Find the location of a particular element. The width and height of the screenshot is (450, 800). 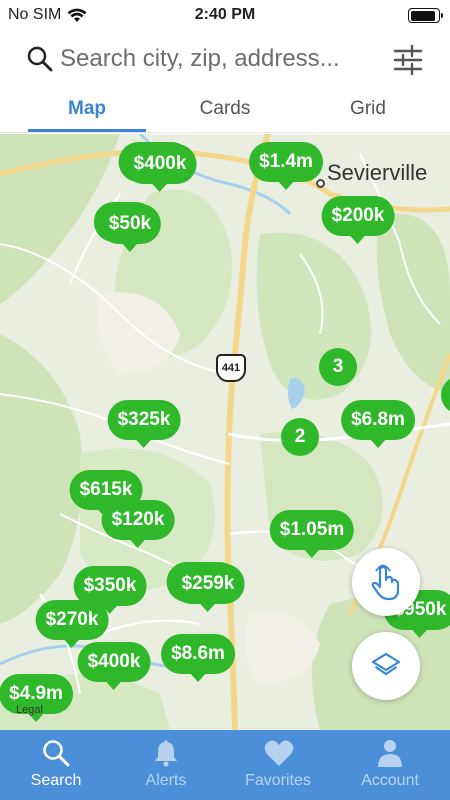

layers-icon is located at coordinates (386, 664).